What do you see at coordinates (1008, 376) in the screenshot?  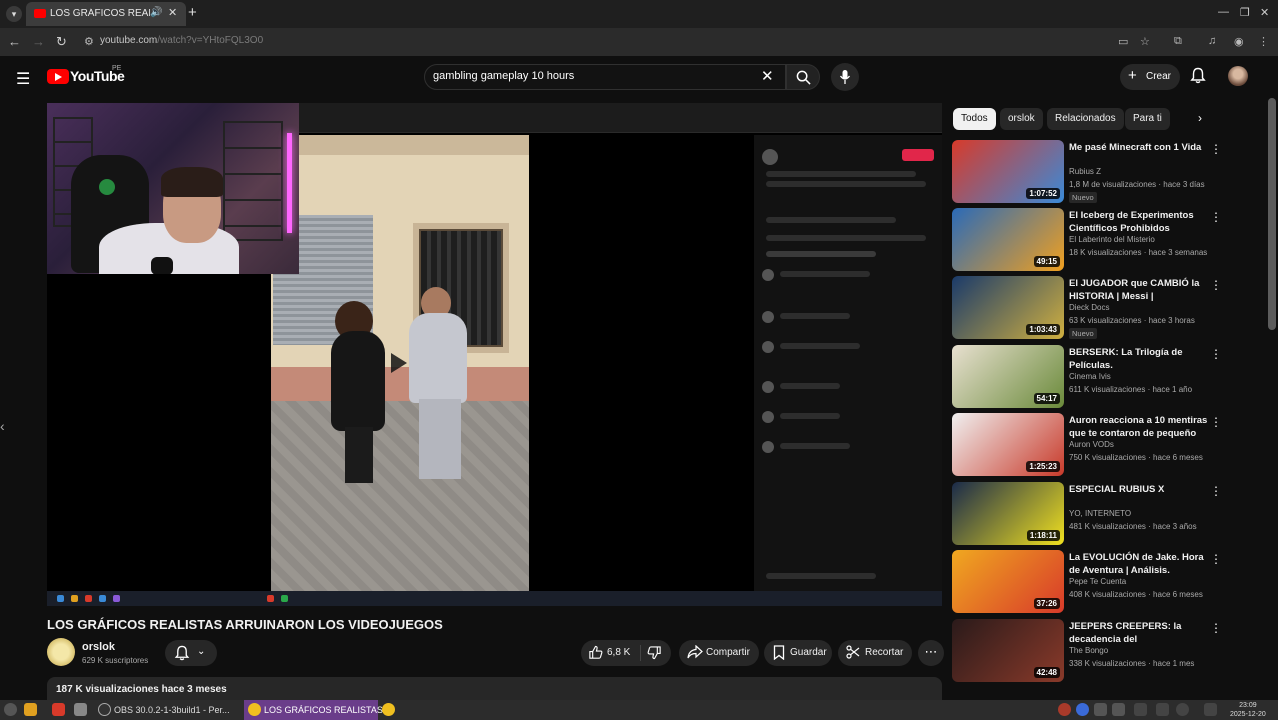 I see `recommendation-thumbnail: 54:17` at bounding box center [1008, 376].